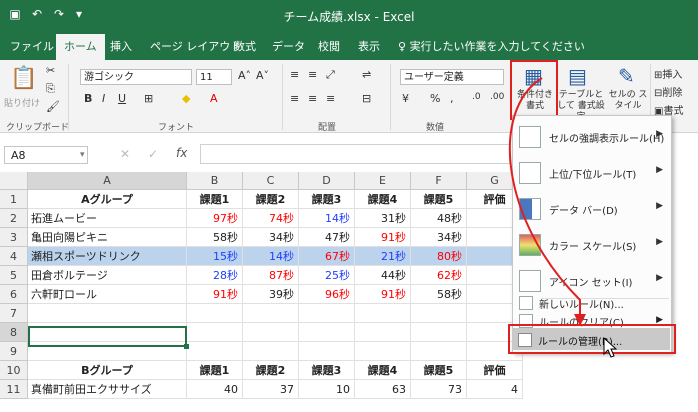 This screenshot has width=698, height=412. What do you see at coordinates (330, 75) in the screenshot?
I see `orientation-icon: ⤢` at bounding box center [330, 75].